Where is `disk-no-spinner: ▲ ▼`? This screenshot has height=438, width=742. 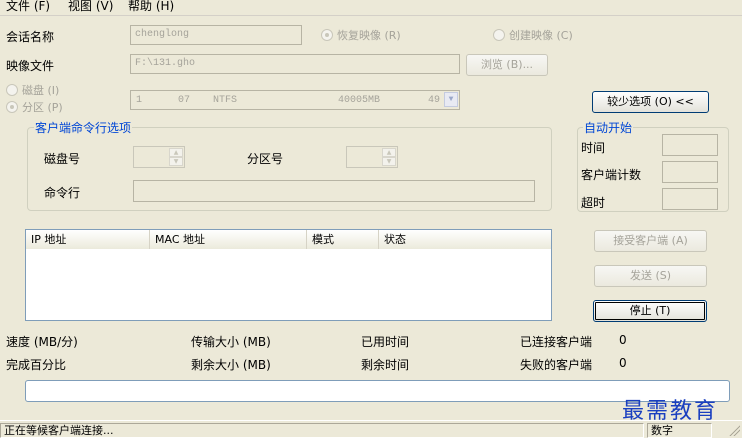
disk-no-spinner: ▲ ▼ is located at coordinates (159, 157).